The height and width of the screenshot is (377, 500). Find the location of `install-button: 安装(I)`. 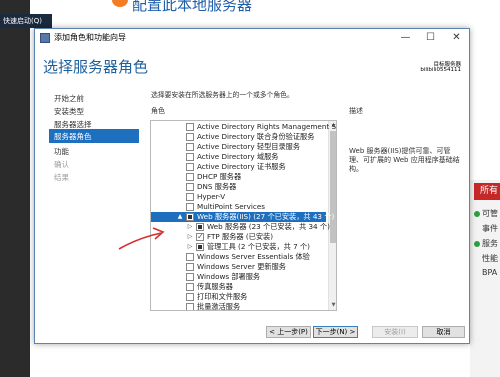

install-button: 安装(I) is located at coordinates (395, 332).